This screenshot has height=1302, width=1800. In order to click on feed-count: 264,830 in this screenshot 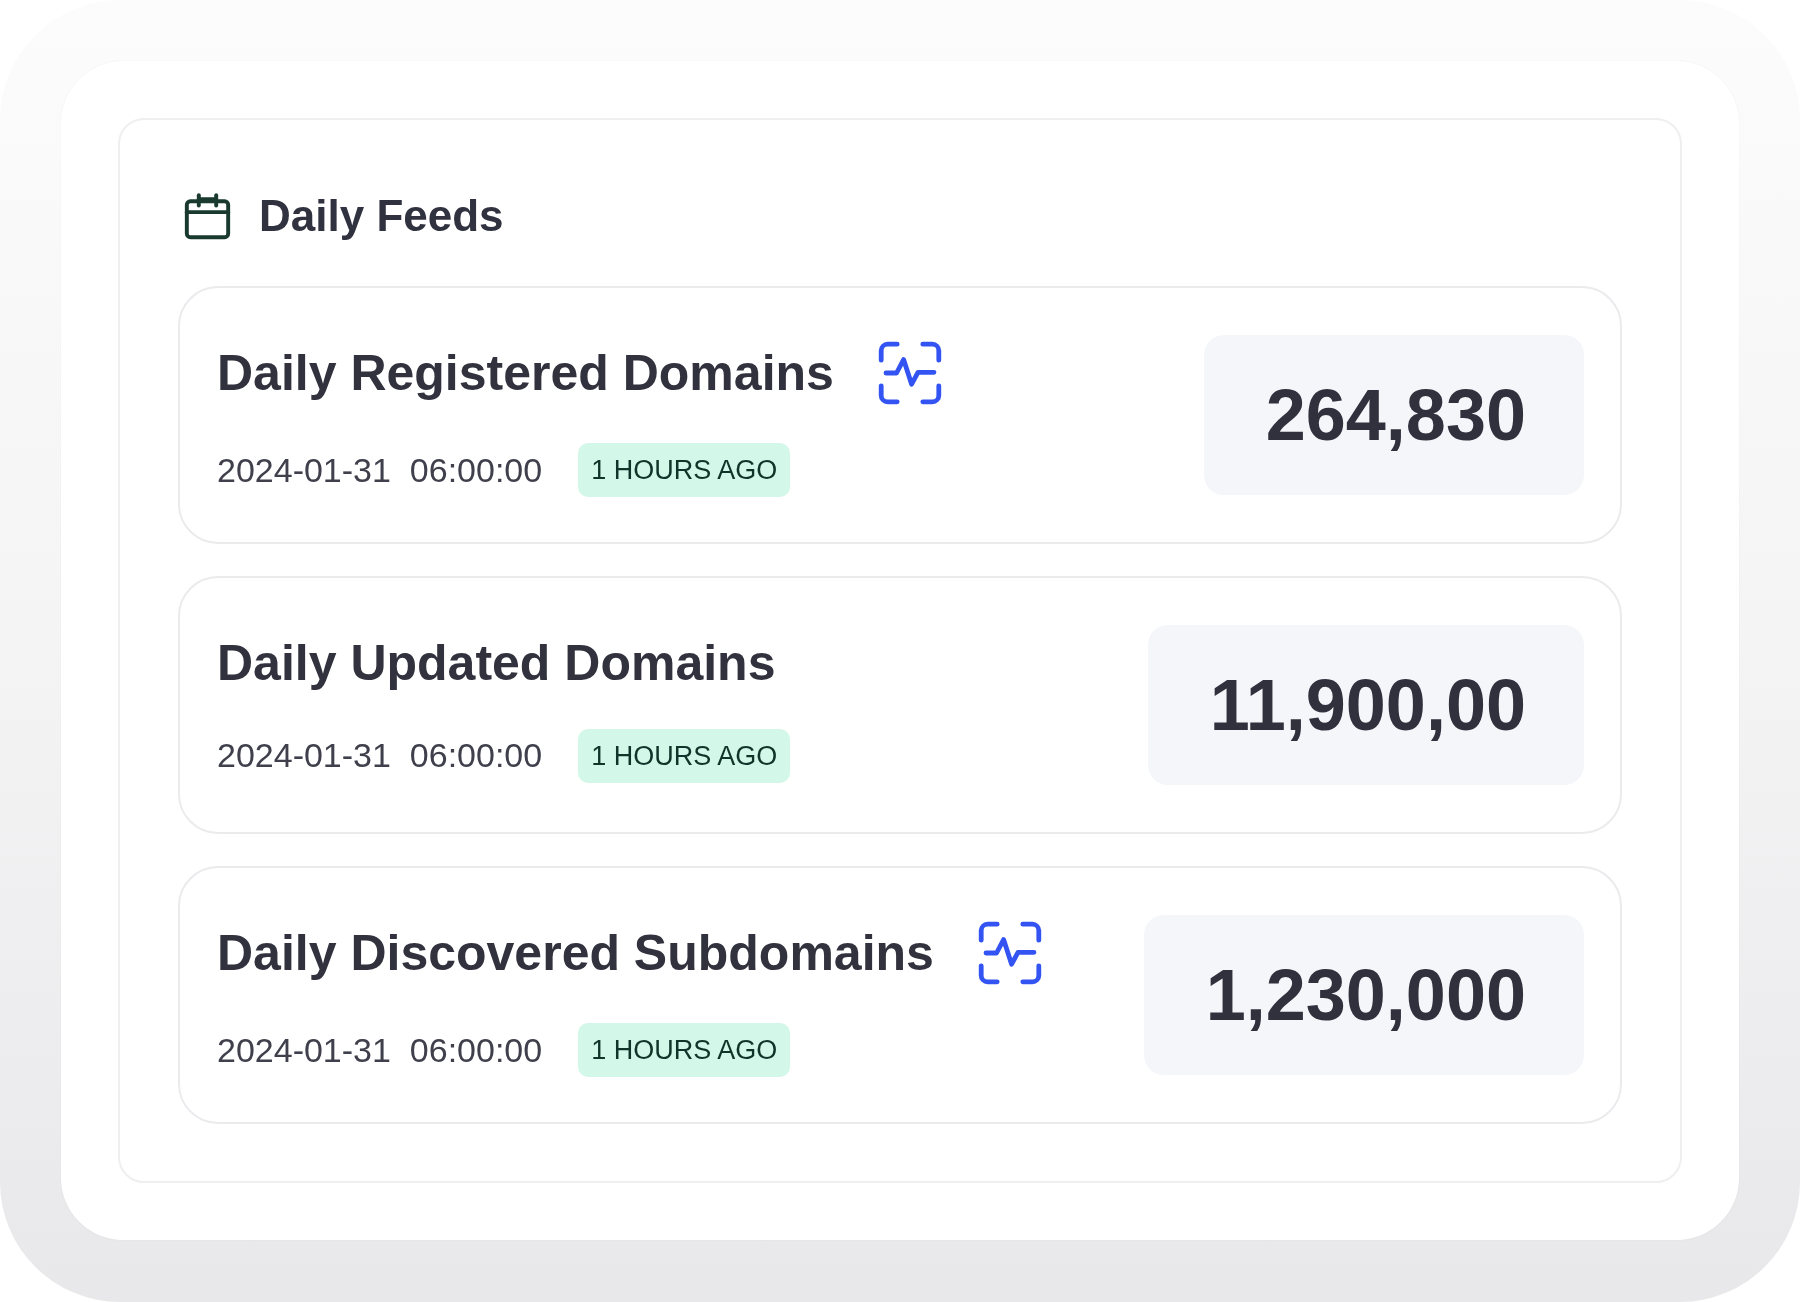, I will do `click(1393, 415)`.